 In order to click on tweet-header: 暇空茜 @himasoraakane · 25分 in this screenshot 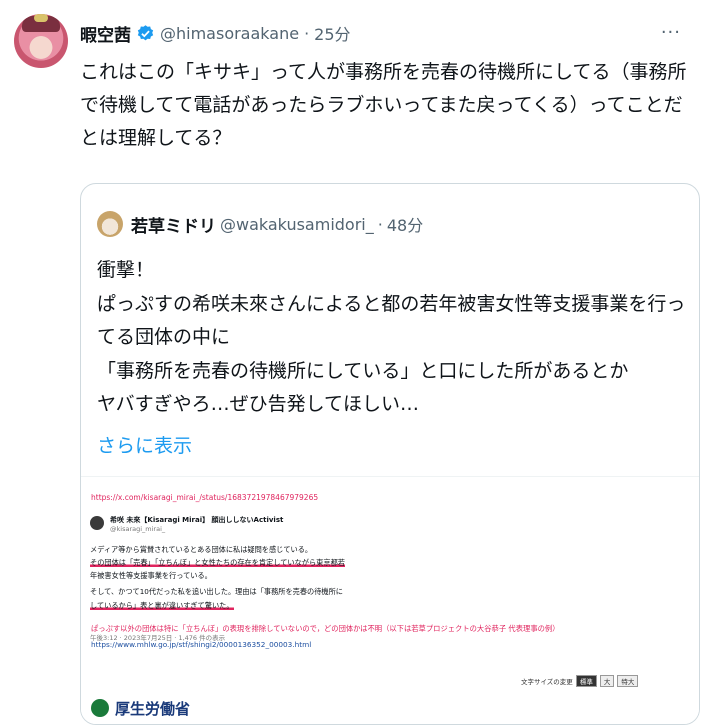, I will do `click(215, 33)`.